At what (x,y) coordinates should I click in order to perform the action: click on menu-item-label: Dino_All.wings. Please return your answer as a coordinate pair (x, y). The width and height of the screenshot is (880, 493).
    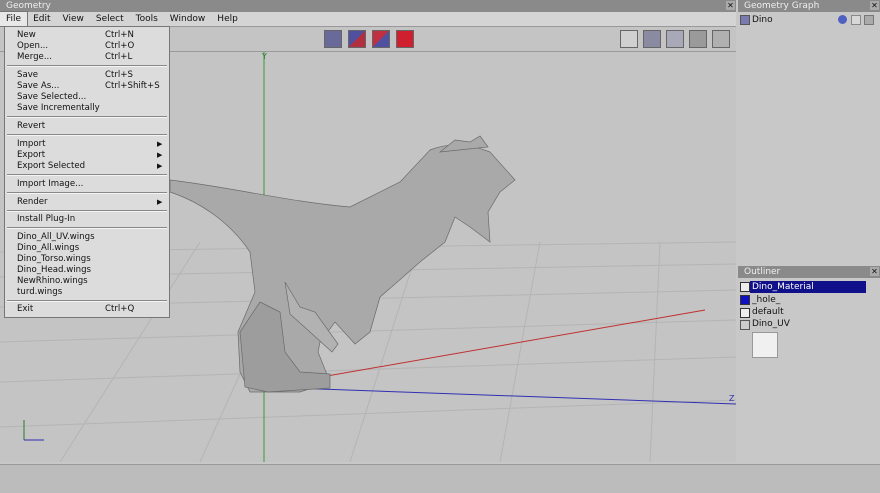
    Looking at the image, I should click on (48, 248).